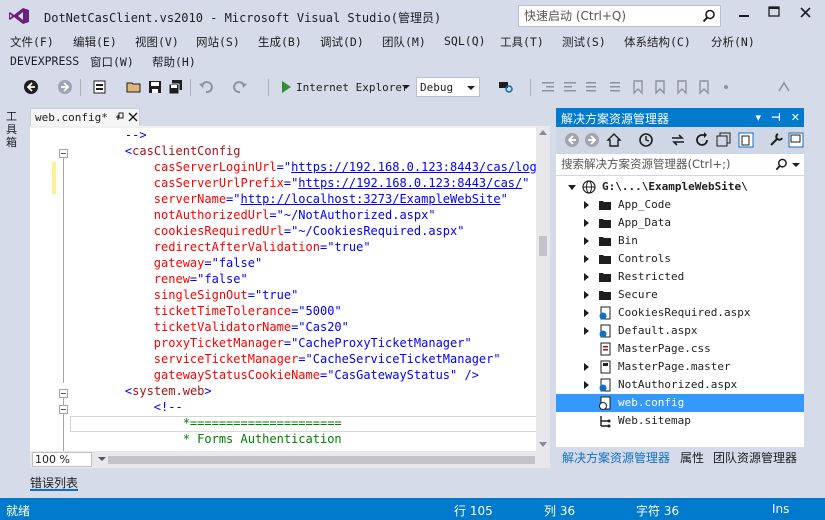 This screenshot has height=520, width=825. I want to click on undo-icon, so click(206, 87).